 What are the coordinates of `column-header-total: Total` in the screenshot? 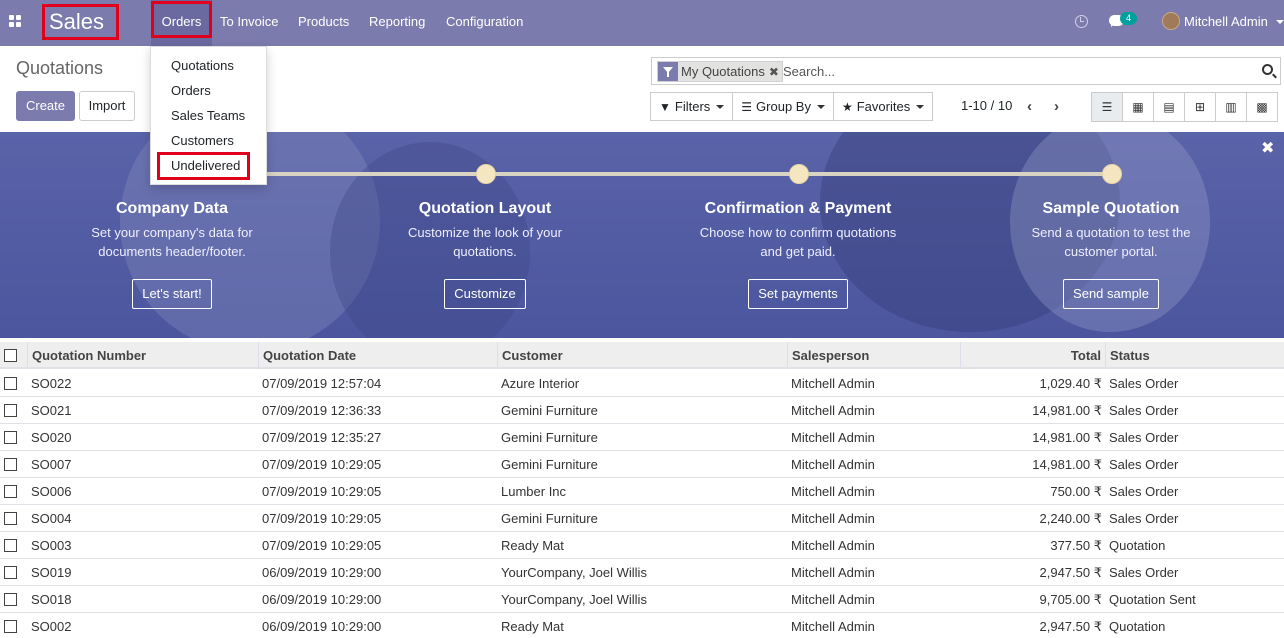 It's located at (1032, 355).